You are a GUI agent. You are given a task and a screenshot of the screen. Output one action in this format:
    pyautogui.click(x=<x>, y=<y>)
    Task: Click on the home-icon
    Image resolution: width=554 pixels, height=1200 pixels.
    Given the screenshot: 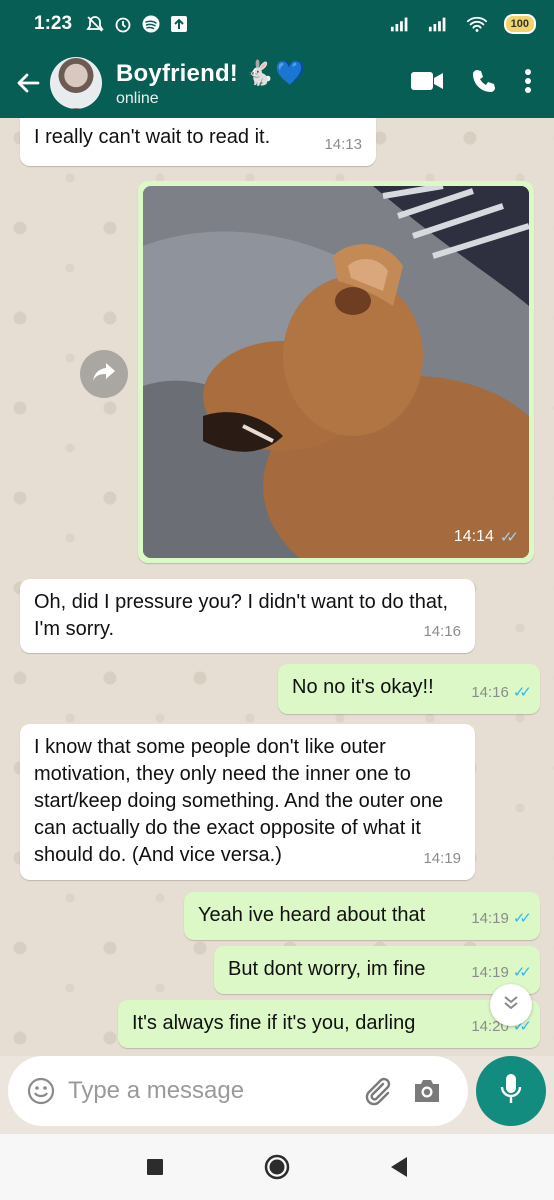 What is the action you would take?
    pyautogui.click(x=277, y=1167)
    